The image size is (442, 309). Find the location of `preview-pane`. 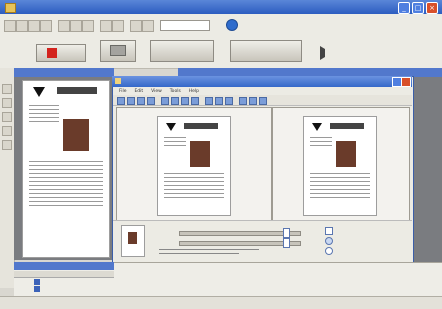

preview-pane is located at coordinates (341, 164).